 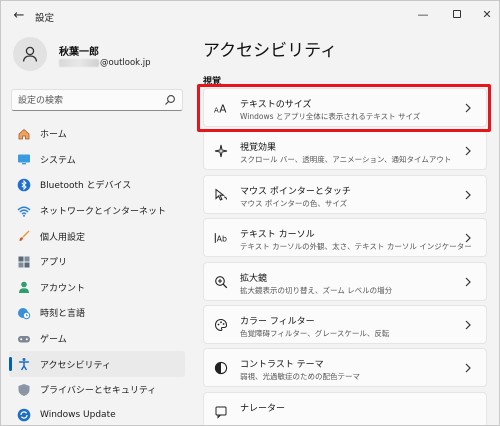 I want to click on user-email-suffix: @outlook.jp, so click(x=125, y=63).